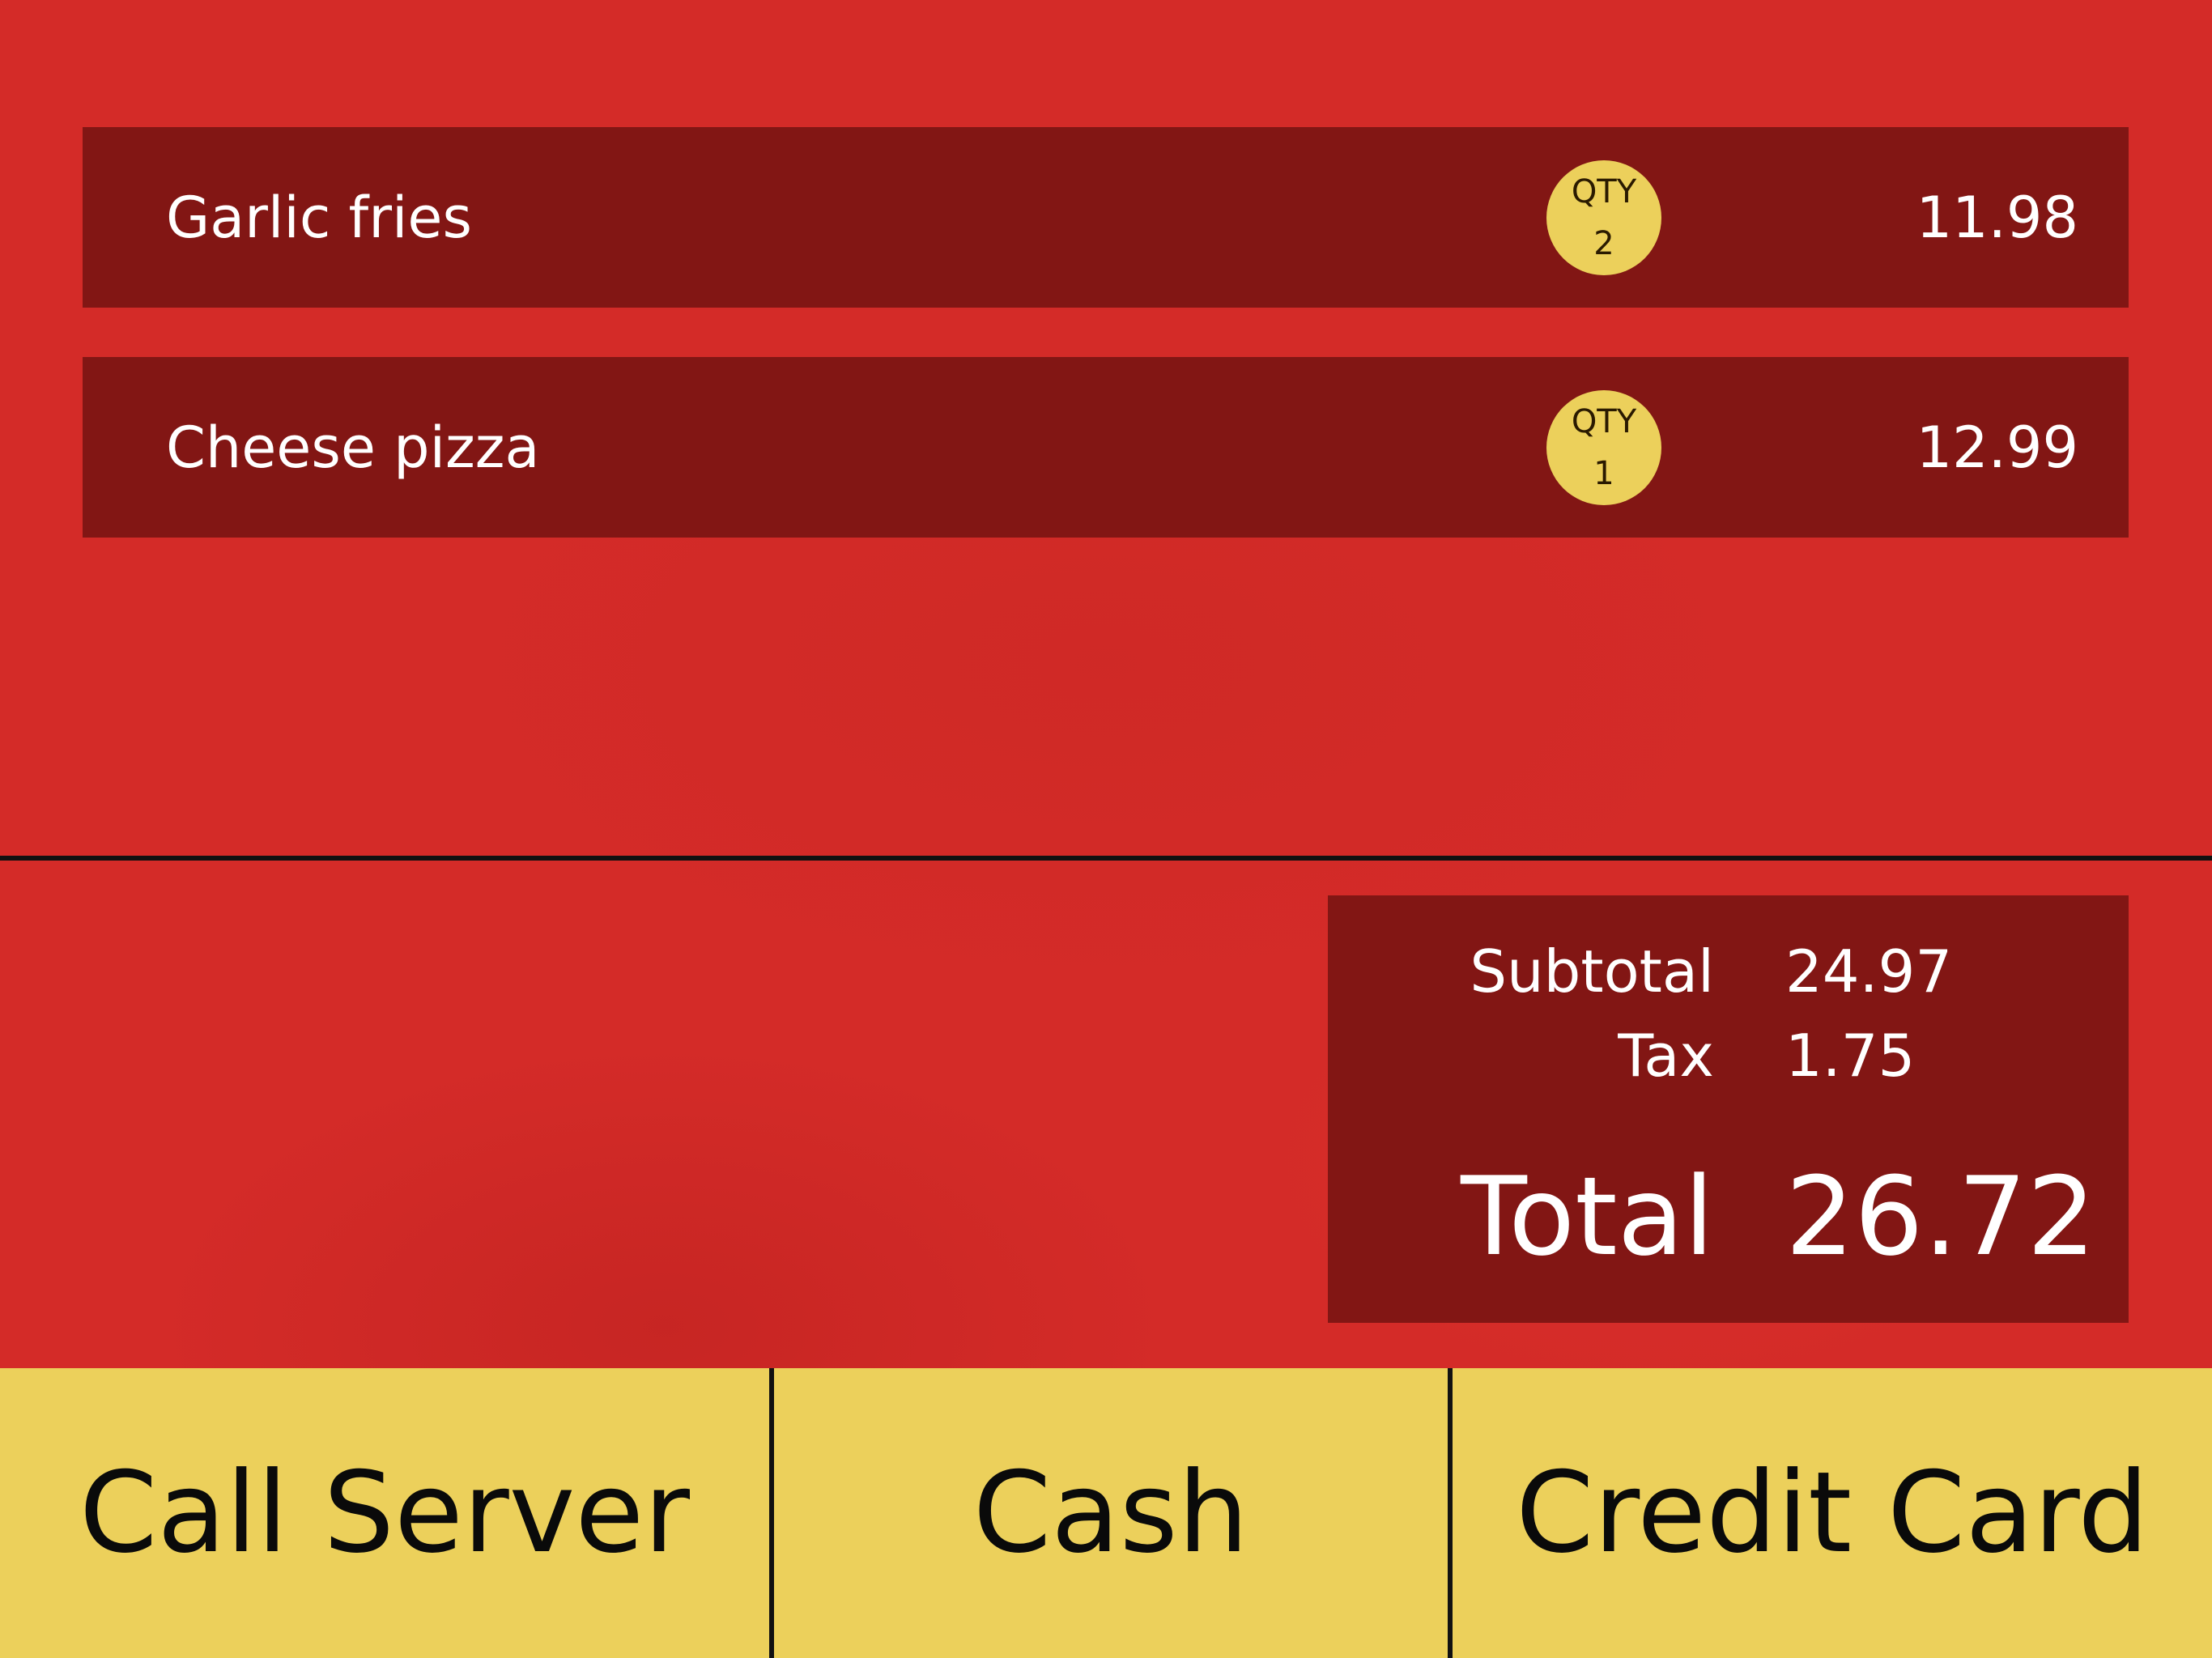 Image resolution: width=2212 pixels, height=1658 pixels. Describe the element at coordinates (1666, 1056) in the screenshot. I see `tax-label: Tax` at that location.